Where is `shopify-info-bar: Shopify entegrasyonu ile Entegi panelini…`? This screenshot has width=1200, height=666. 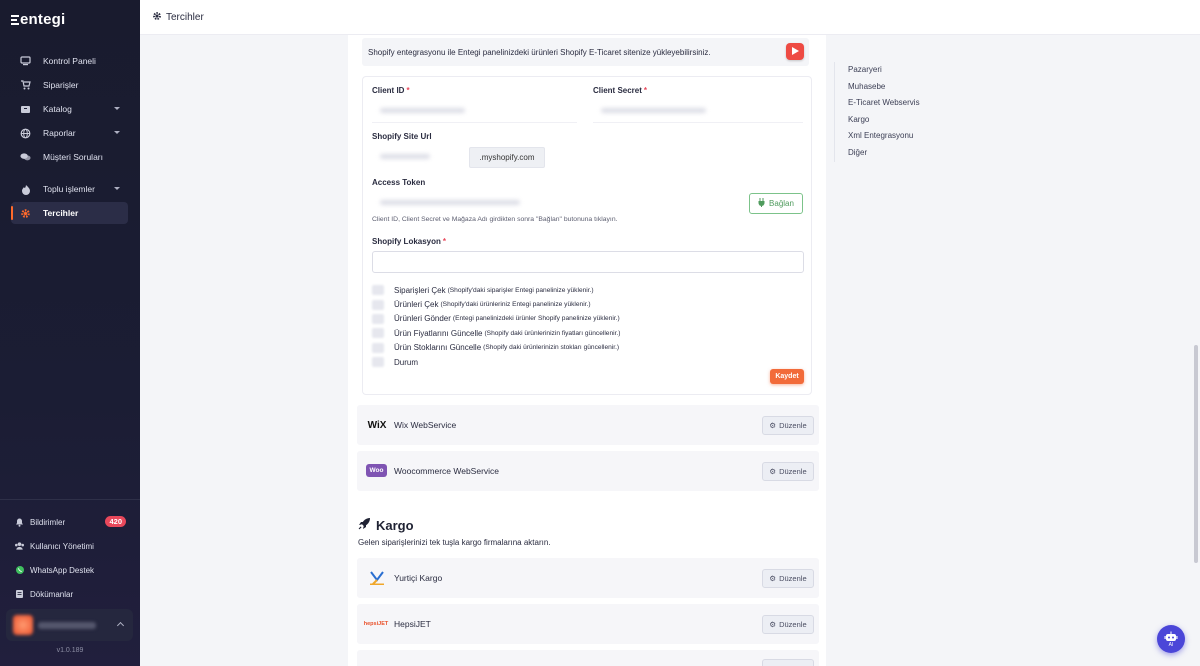
shopify-info-bar: Shopify entegrasyonu ile Entegi panelini… is located at coordinates (585, 52).